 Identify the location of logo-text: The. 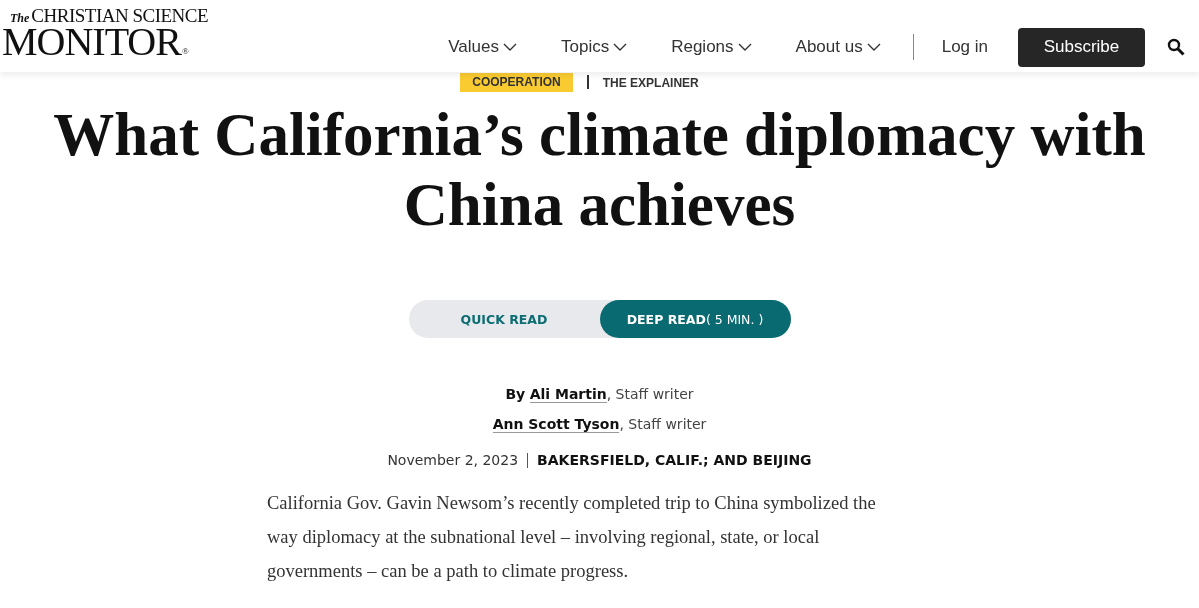
(20, 18).